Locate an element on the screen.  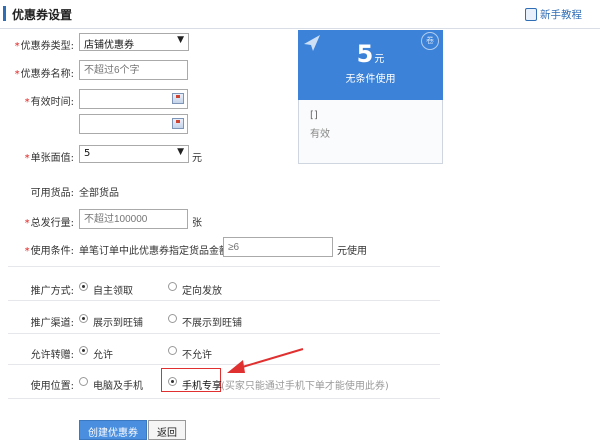
help-link: 新手教程 is located at coordinates (553, 14).